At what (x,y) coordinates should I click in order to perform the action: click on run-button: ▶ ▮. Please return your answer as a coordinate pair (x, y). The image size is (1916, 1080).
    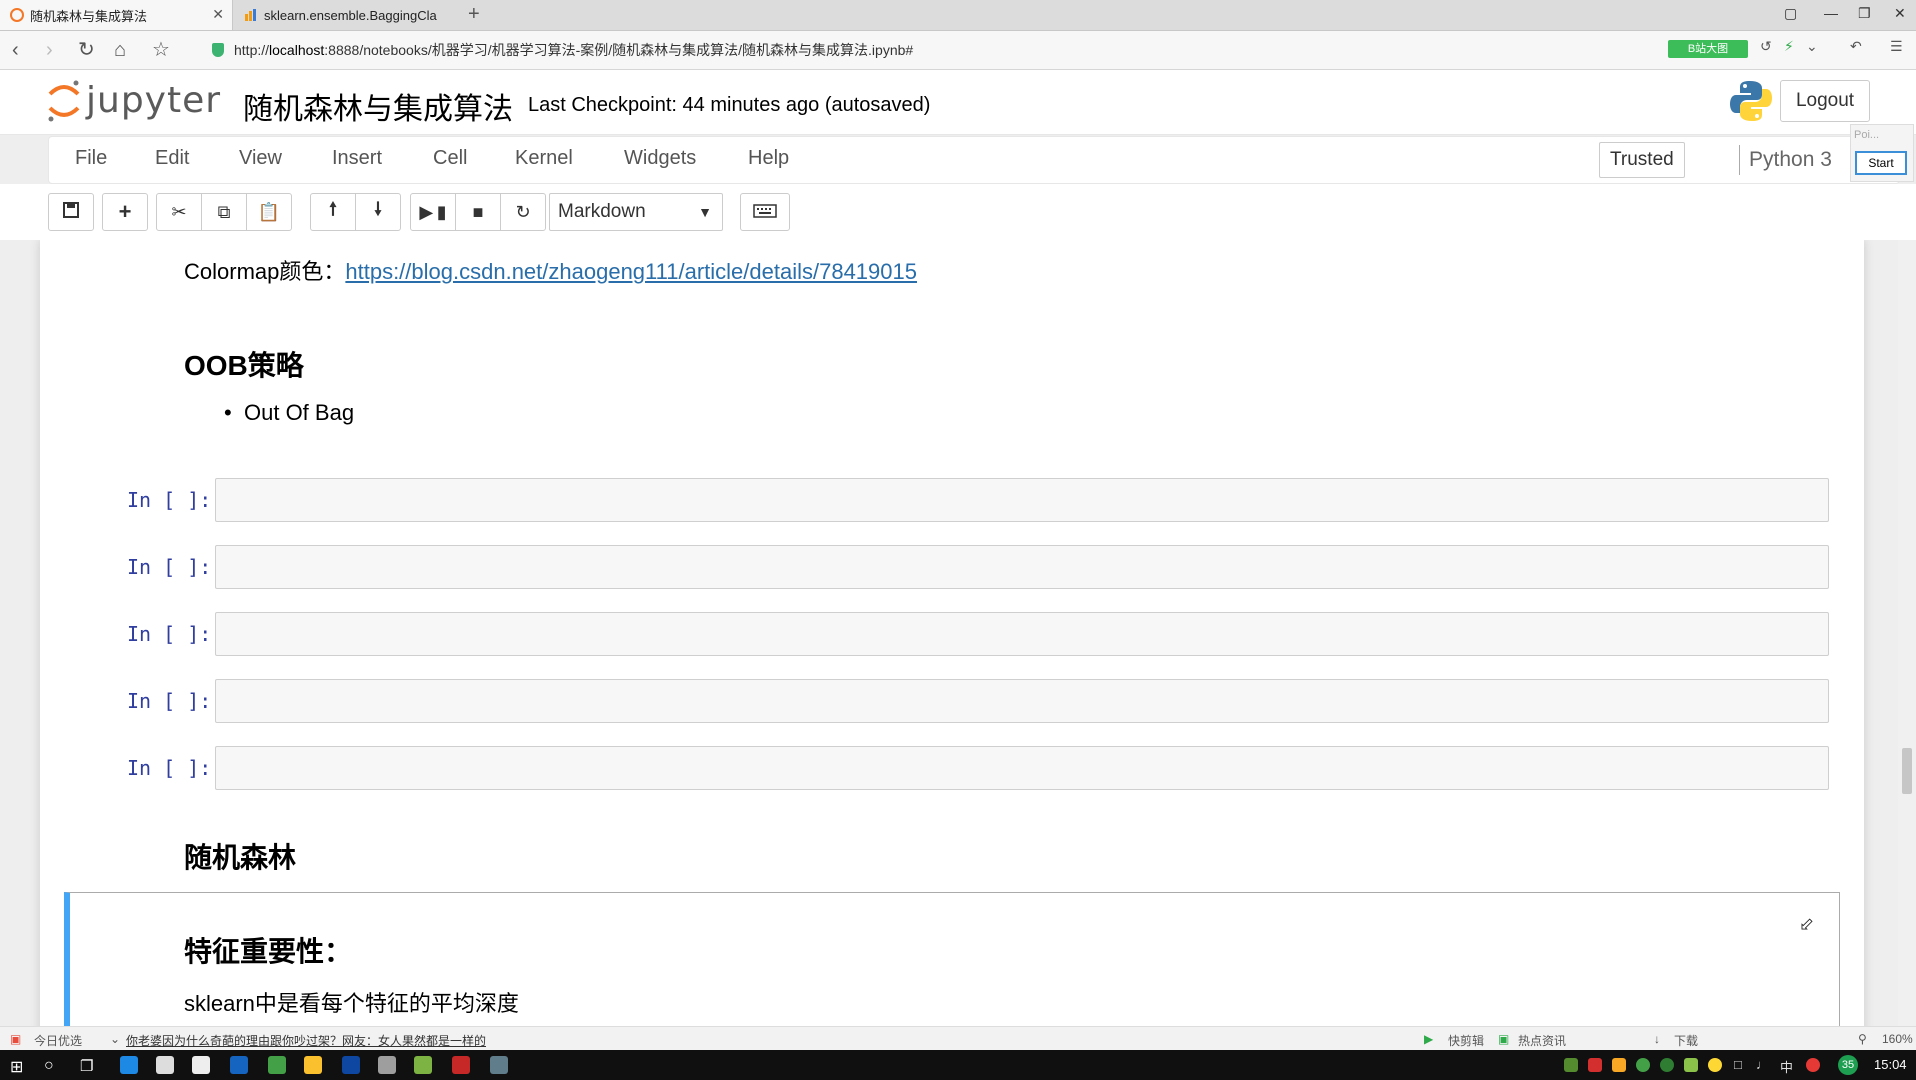
    Looking at the image, I should click on (433, 212).